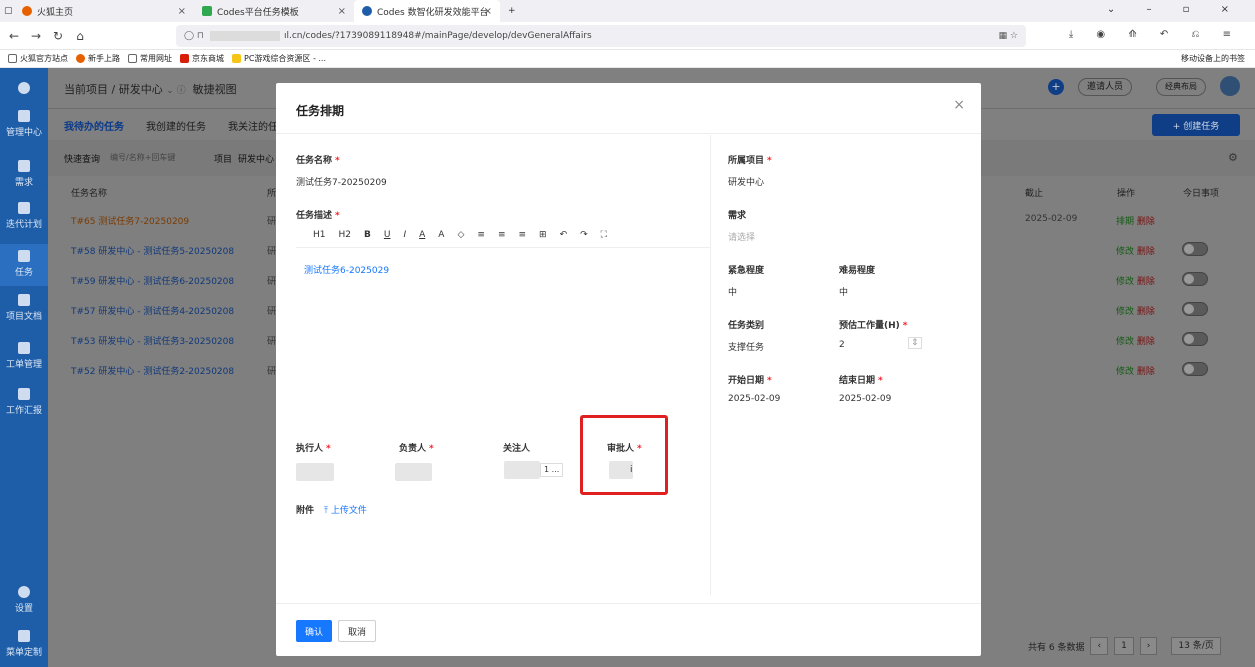 The width and height of the screenshot is (1255, 667). I want to click on task-name-link: T#52 研发中心 - 测试任务2-20250208, so click(152, 370).